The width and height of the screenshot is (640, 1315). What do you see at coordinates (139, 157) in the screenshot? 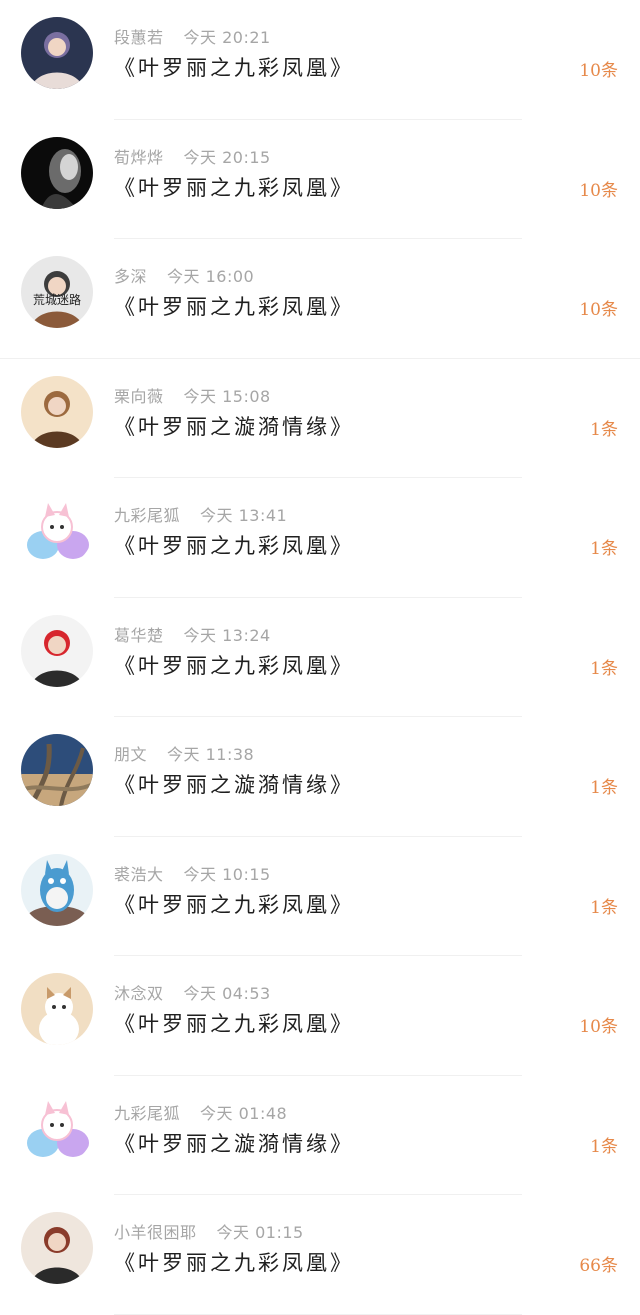
I see `user-name: 荀烨烨` at bounding box center [139, 157].